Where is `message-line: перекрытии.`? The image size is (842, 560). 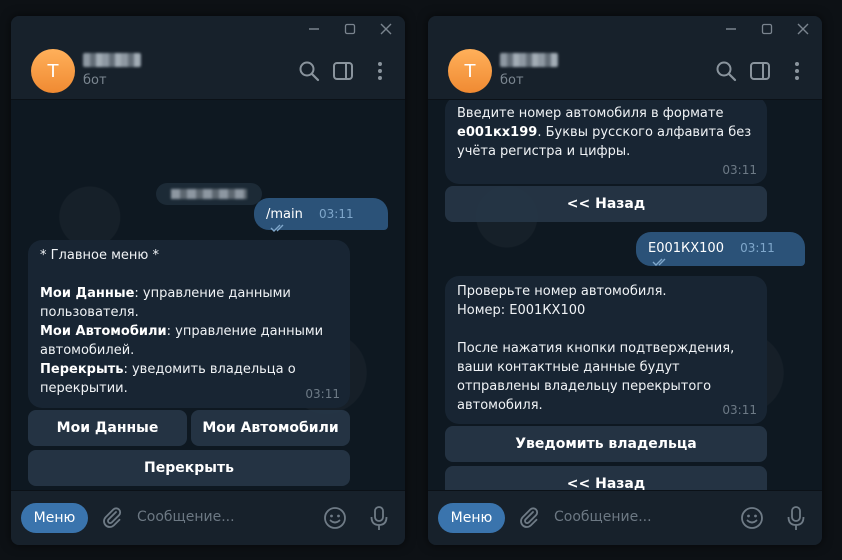
message-line: перекрытии. is located at coordinates (84, 388).